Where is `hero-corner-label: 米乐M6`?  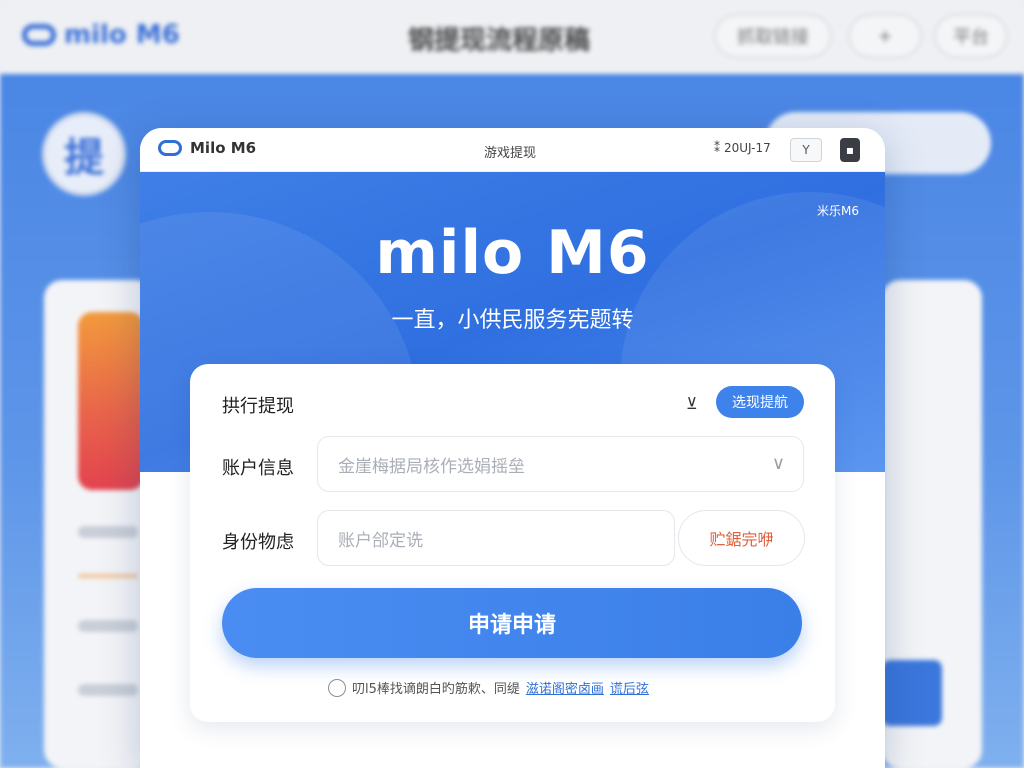 hero-corner-label: 米乐M6 is located at coordinates (838, 211).